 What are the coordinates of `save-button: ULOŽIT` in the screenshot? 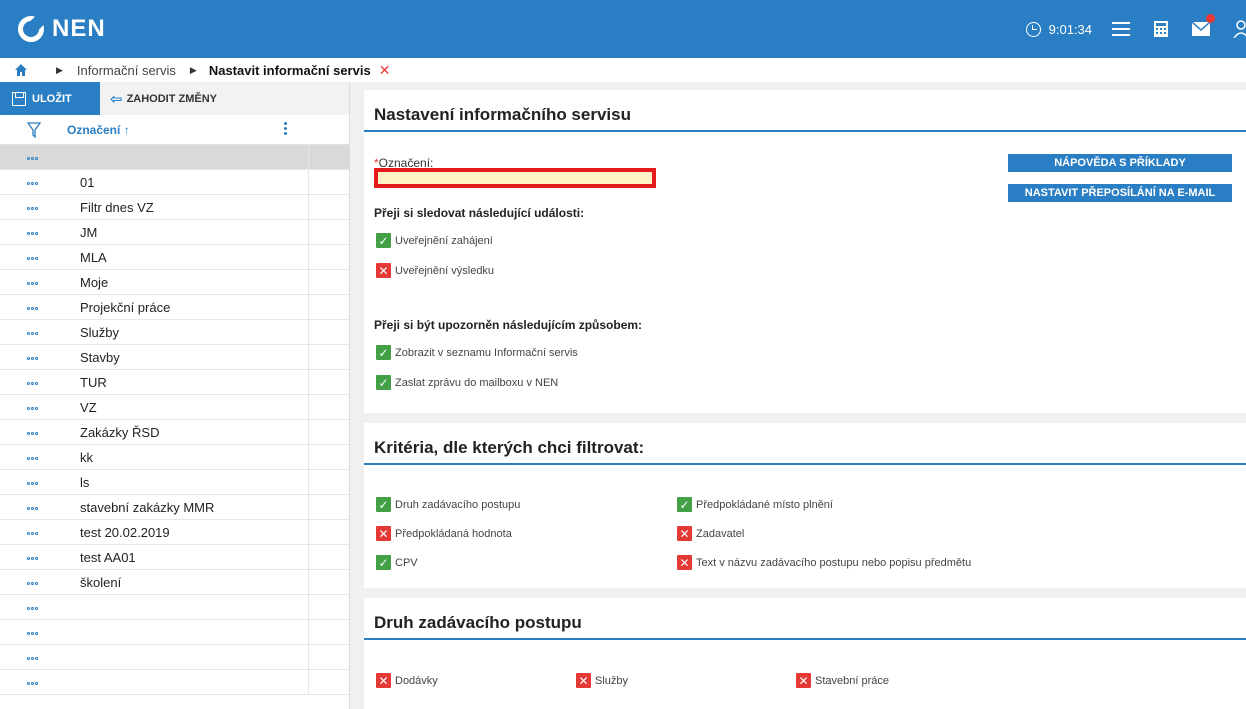 It's located at (50, 98).